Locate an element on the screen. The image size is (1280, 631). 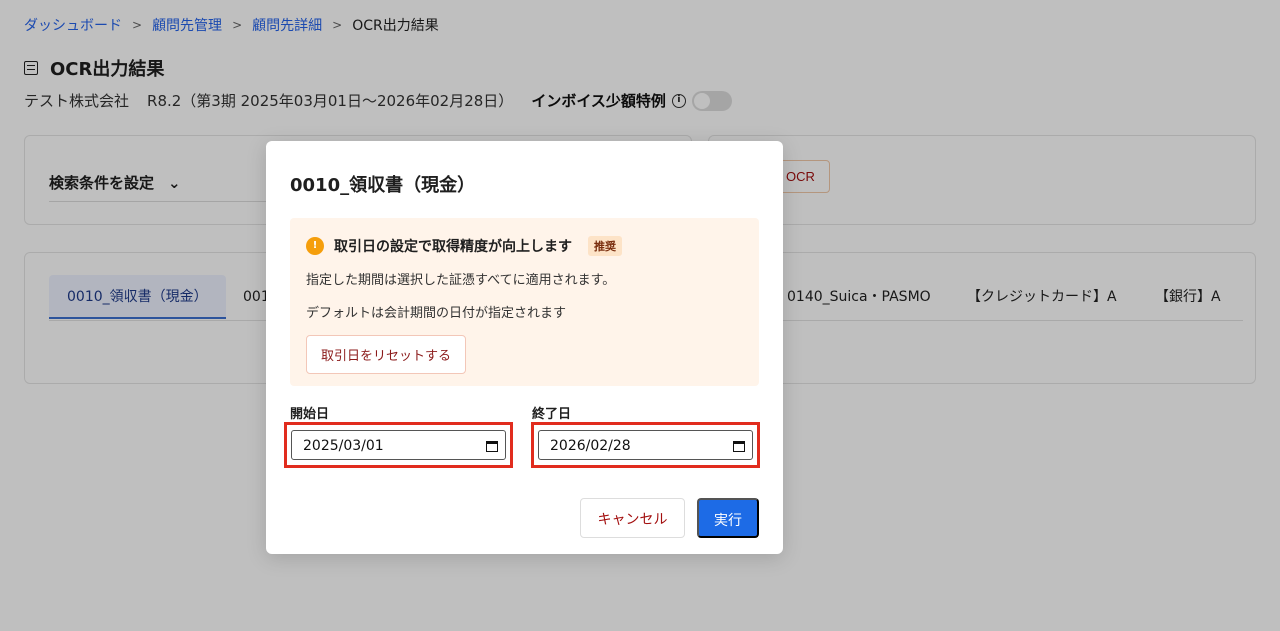
start-date-value: 2025/03/01 is located at coordinates (343, 446).